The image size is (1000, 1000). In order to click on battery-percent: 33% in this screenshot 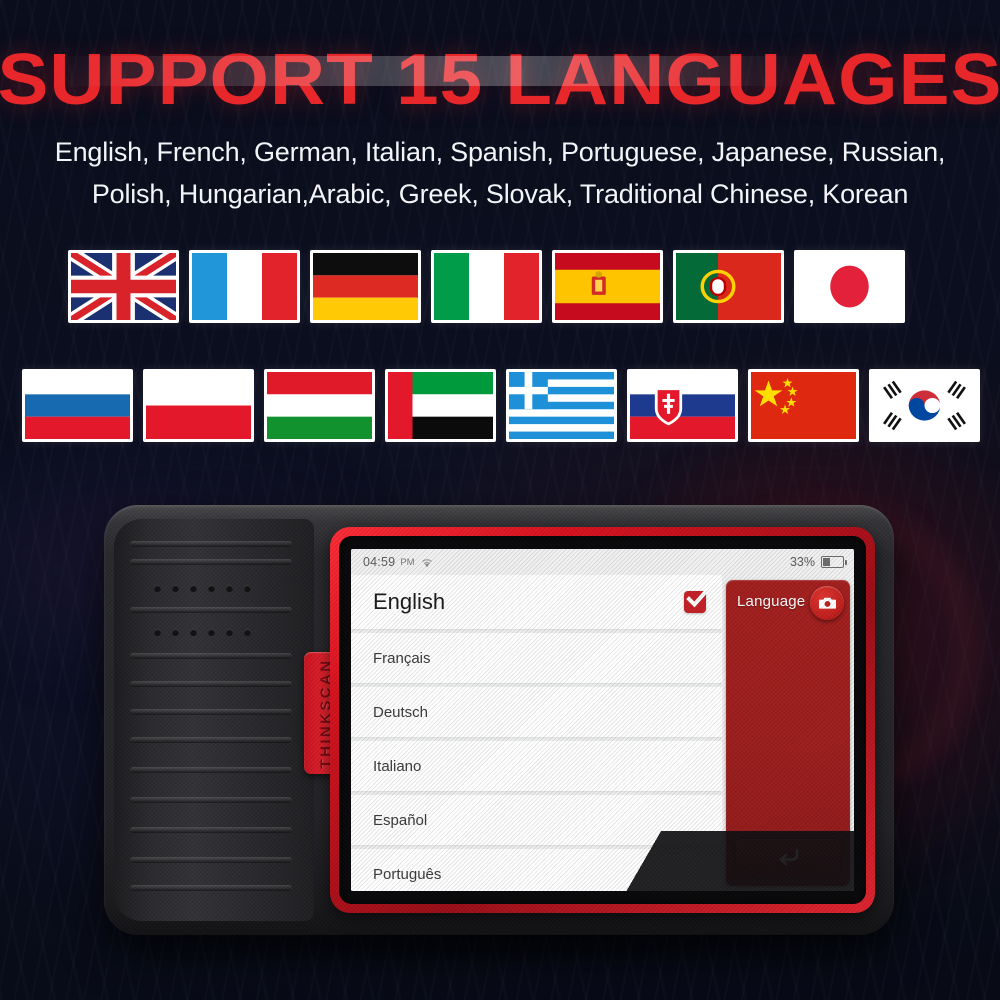, I will do `click(802, 562)`.